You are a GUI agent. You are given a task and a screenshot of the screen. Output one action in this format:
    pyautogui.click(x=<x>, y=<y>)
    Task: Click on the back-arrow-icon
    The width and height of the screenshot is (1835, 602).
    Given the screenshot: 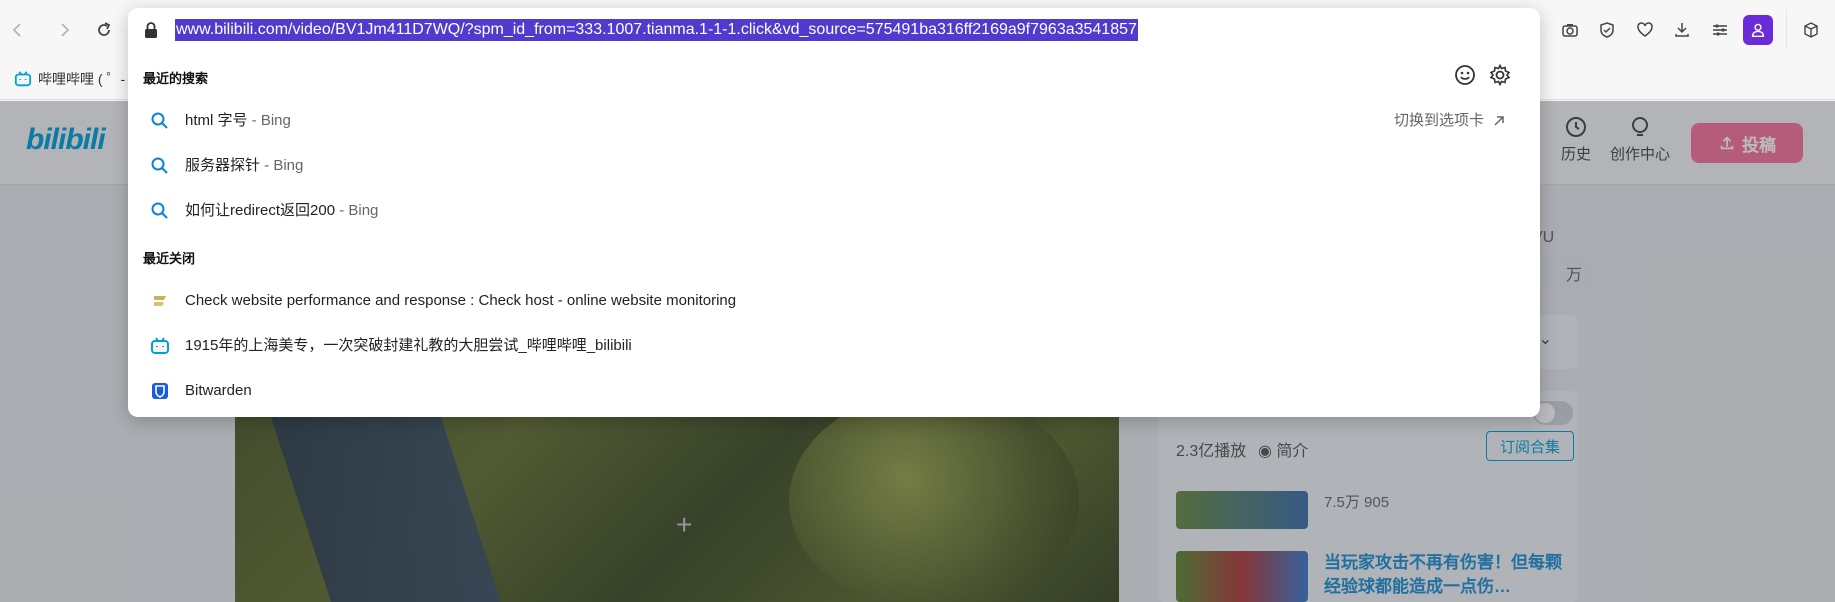 What is the action you would take?
    pyautogui.click(x=16, y=30)
    